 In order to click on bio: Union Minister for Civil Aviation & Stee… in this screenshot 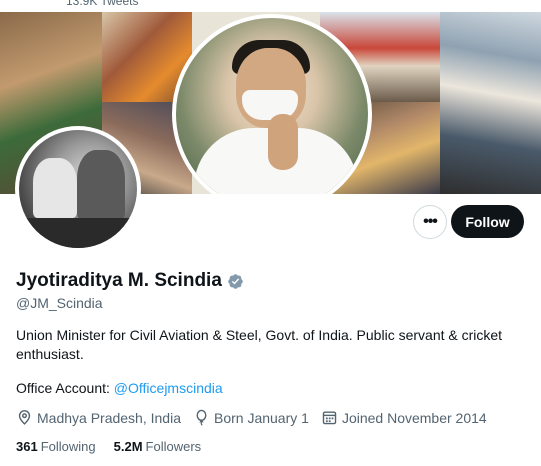, I will do `click(259, 344)`.